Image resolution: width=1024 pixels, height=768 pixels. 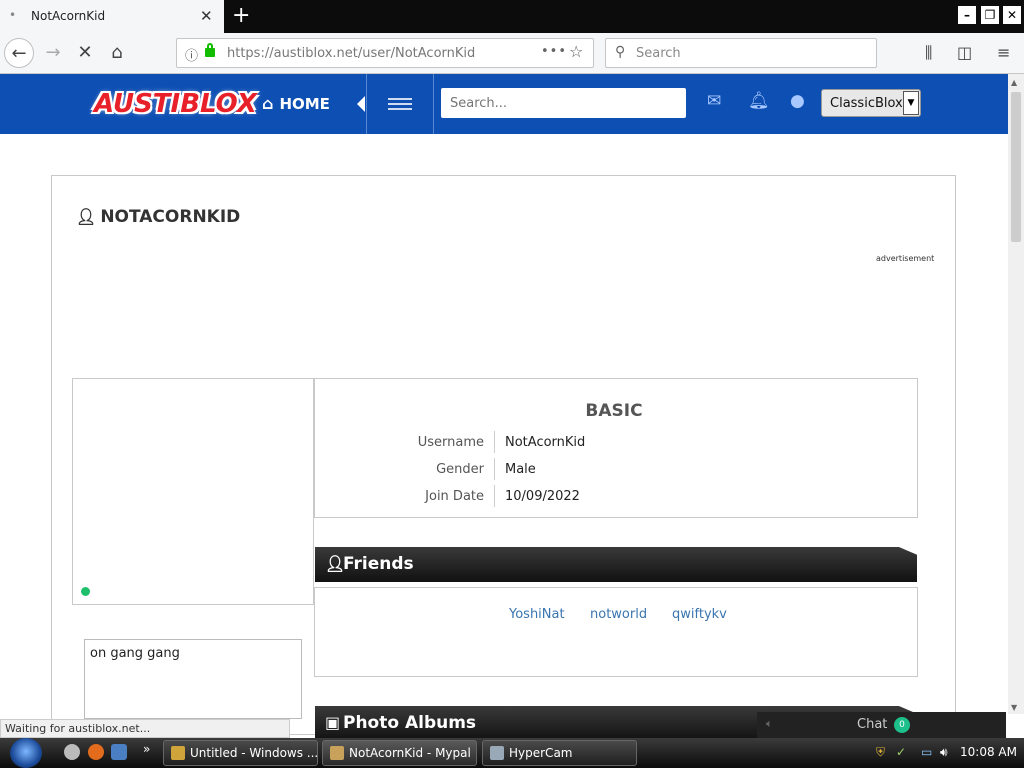 I want to click on taskbar-clock: 10:08 AM, so click(x=988, y=752).